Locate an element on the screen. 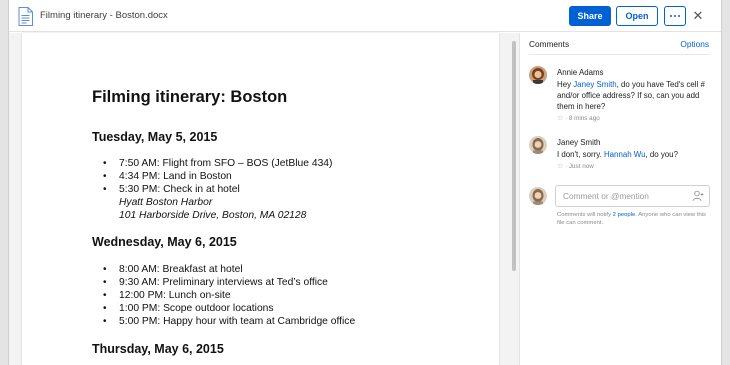  file-title: Filming itinerary - Boston.docx is located at coordinates (104, 15).